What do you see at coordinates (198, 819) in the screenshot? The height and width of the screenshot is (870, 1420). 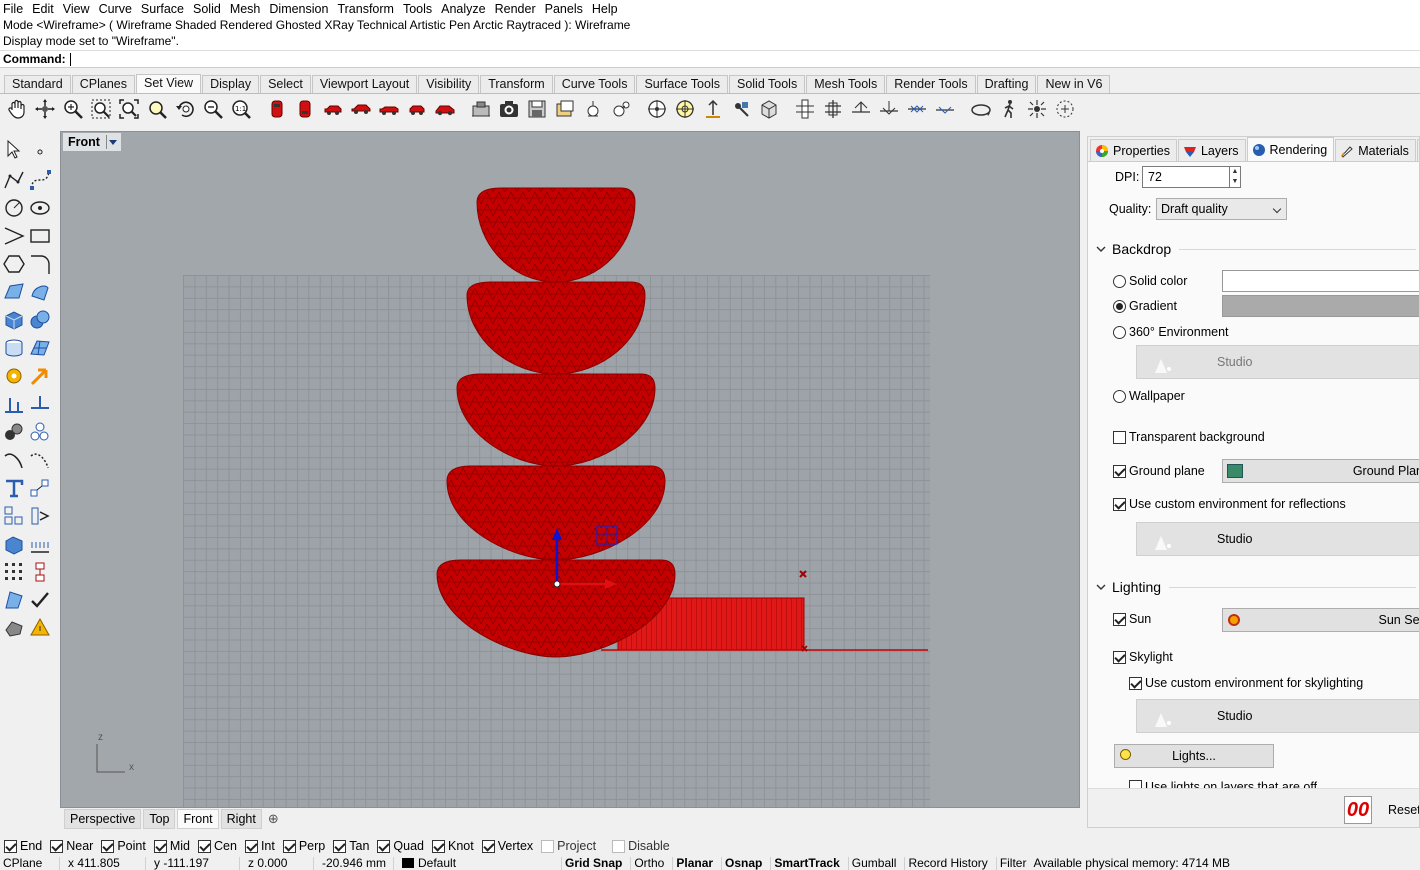 I see `viewport-tab-front: Front` at bounding box center [198, 819].